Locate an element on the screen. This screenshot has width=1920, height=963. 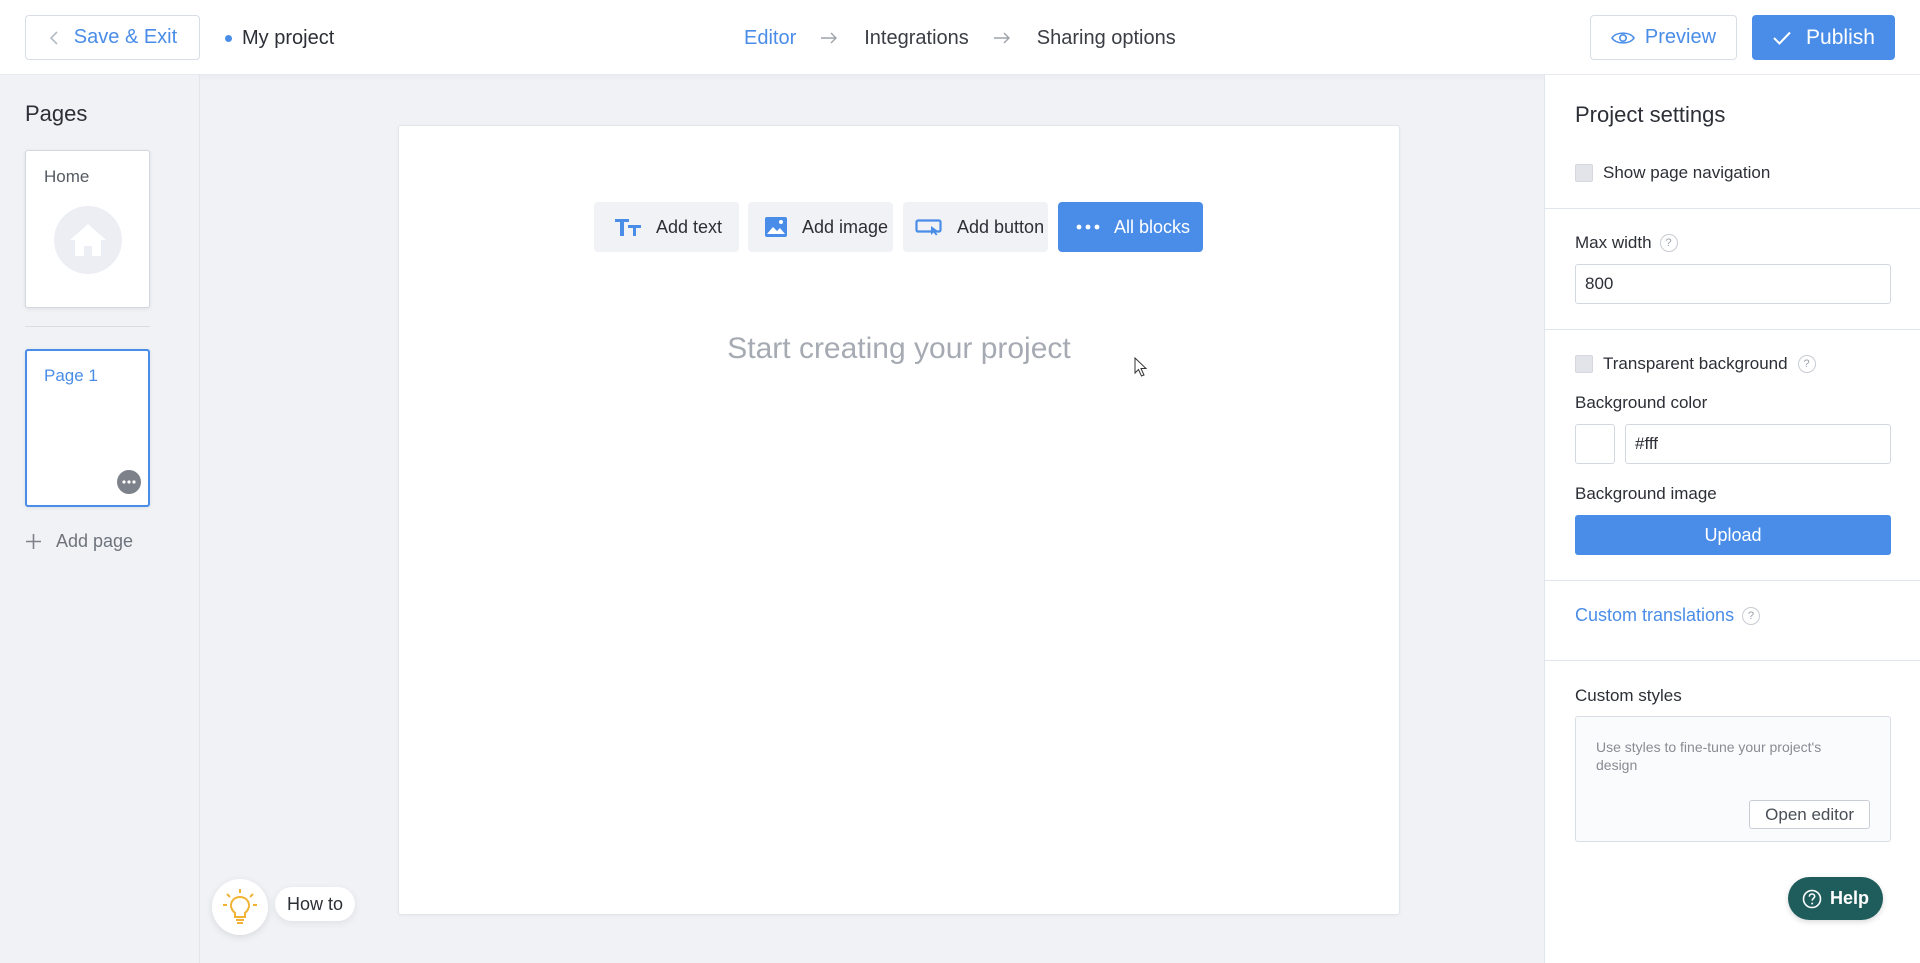
preview-label: Preview is located at coordinates (1680, 37).